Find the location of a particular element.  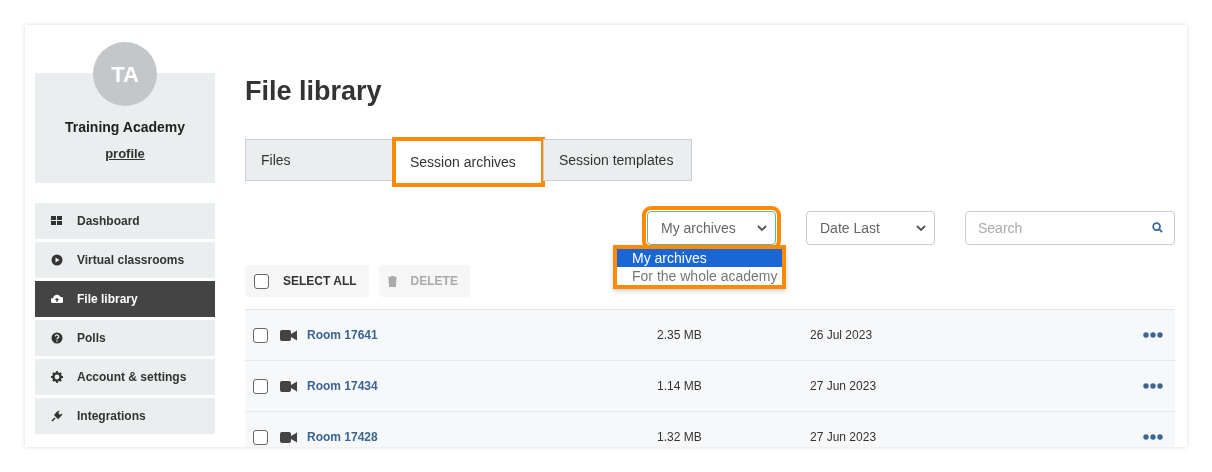

gear-icon is located at coordinates (57, 377).